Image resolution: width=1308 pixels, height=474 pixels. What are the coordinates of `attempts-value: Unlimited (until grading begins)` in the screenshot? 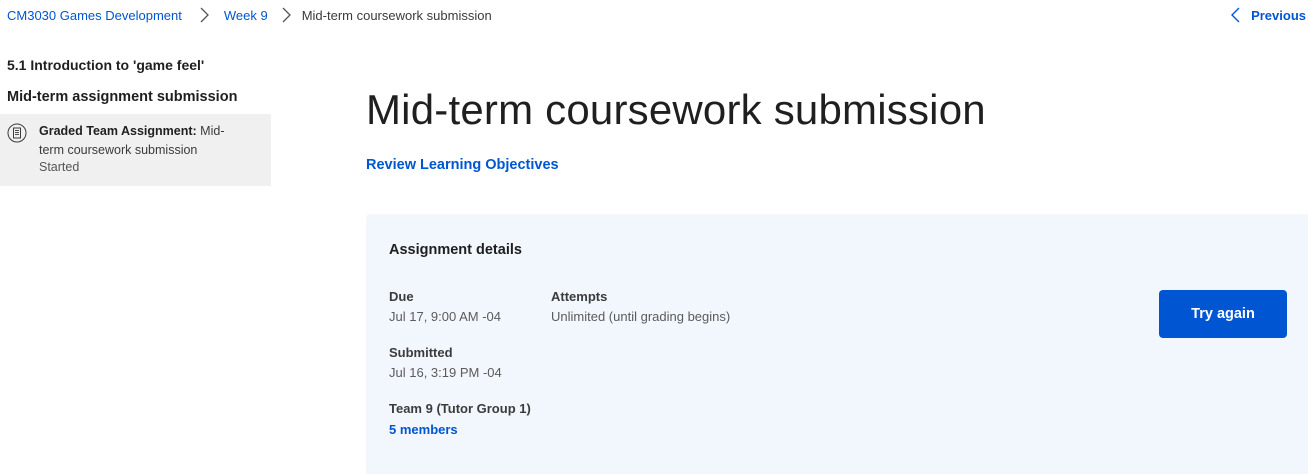 It's located at (641, 316).